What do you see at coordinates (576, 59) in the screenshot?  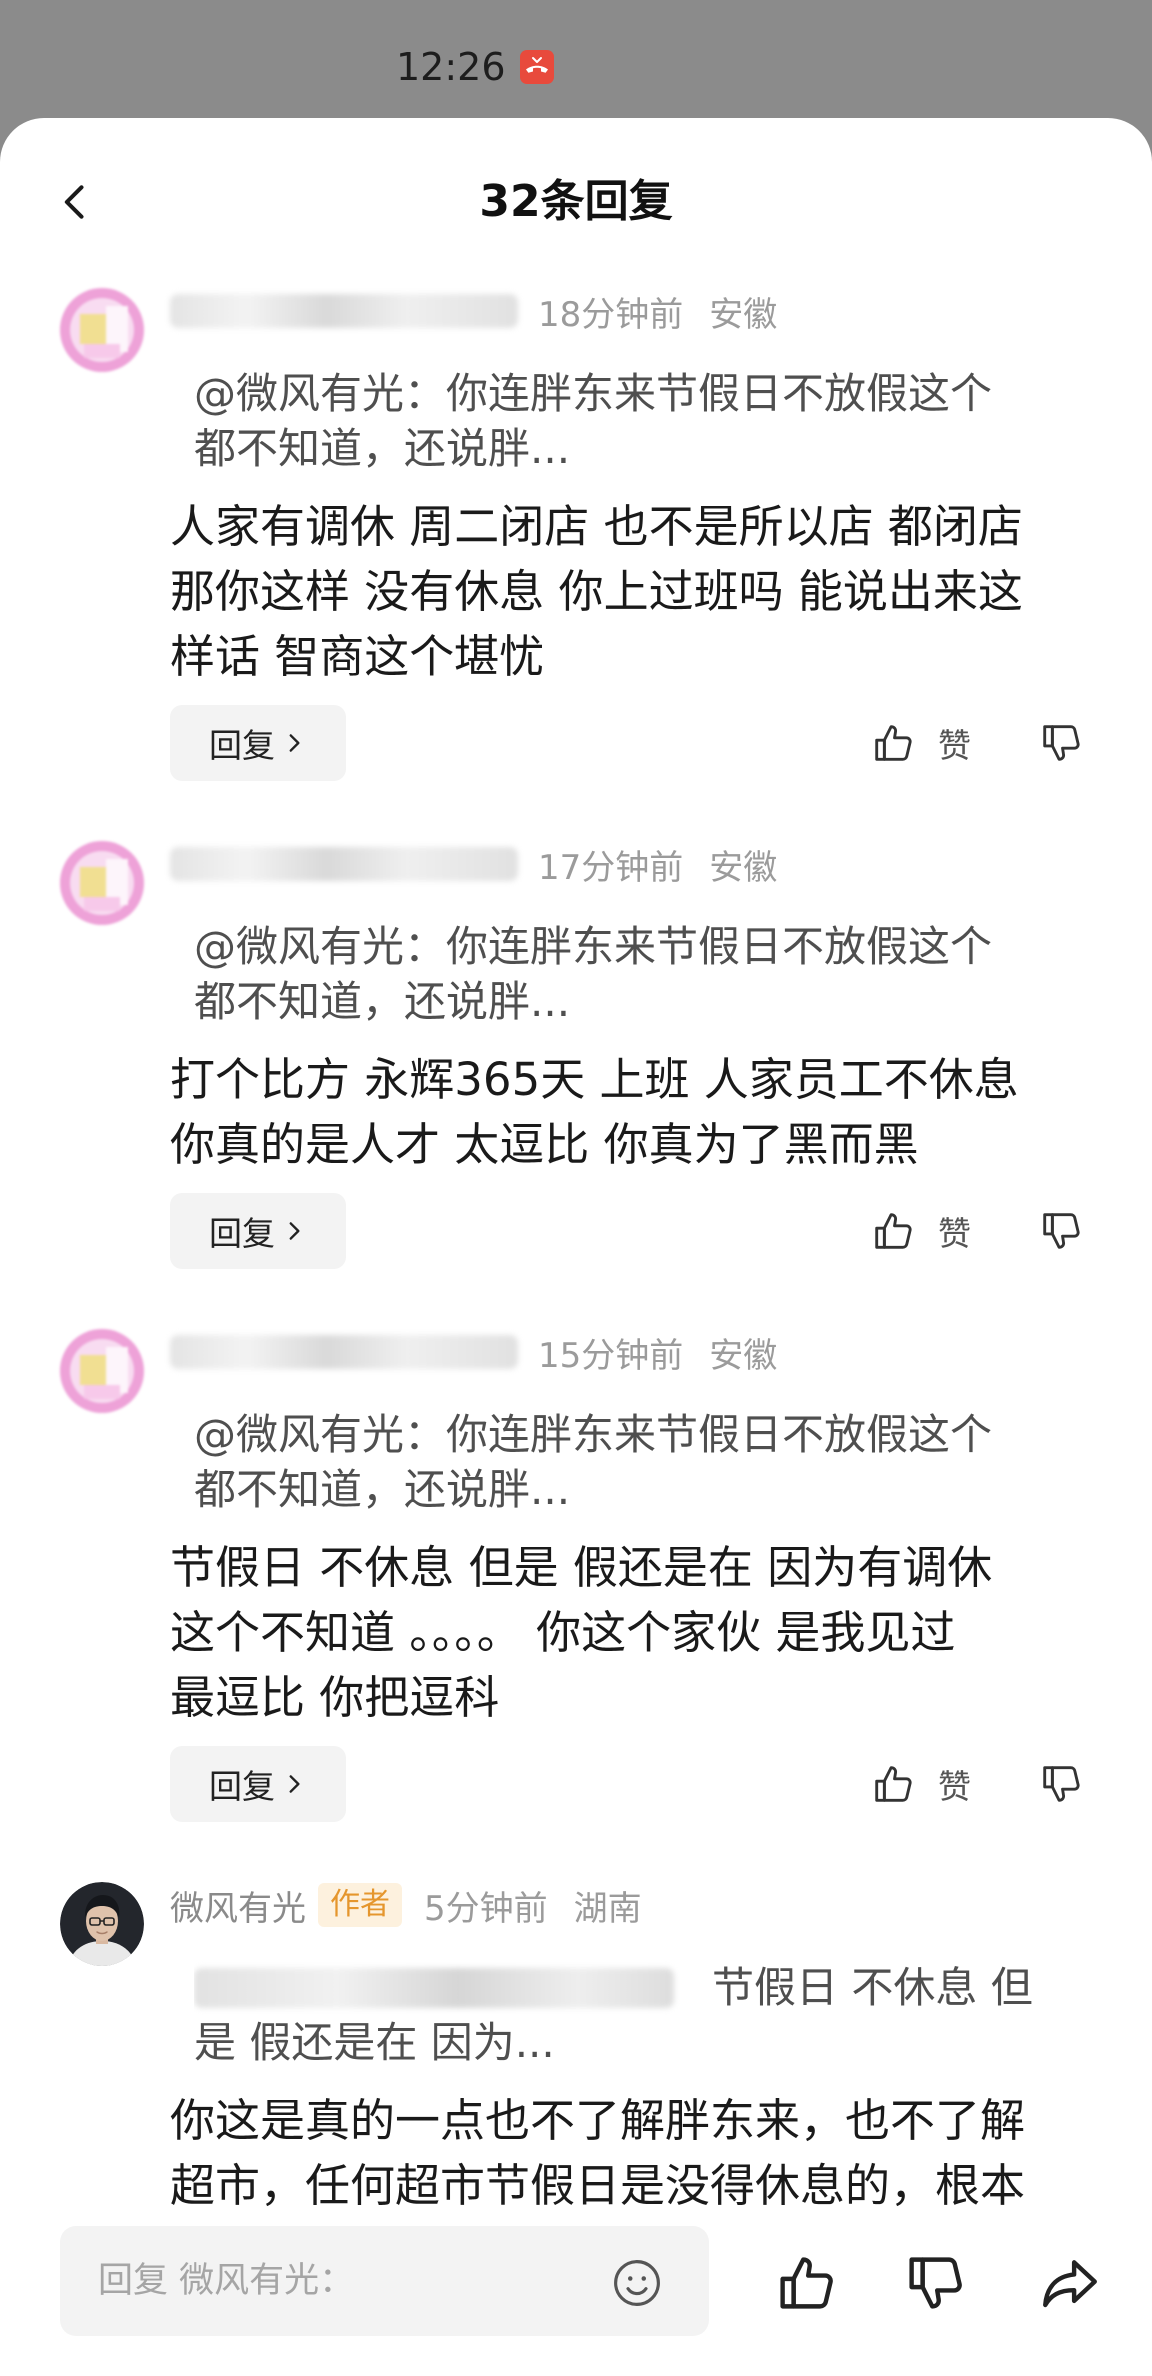 I see `status-bar: 12:26` at bounding box center [576, 59].